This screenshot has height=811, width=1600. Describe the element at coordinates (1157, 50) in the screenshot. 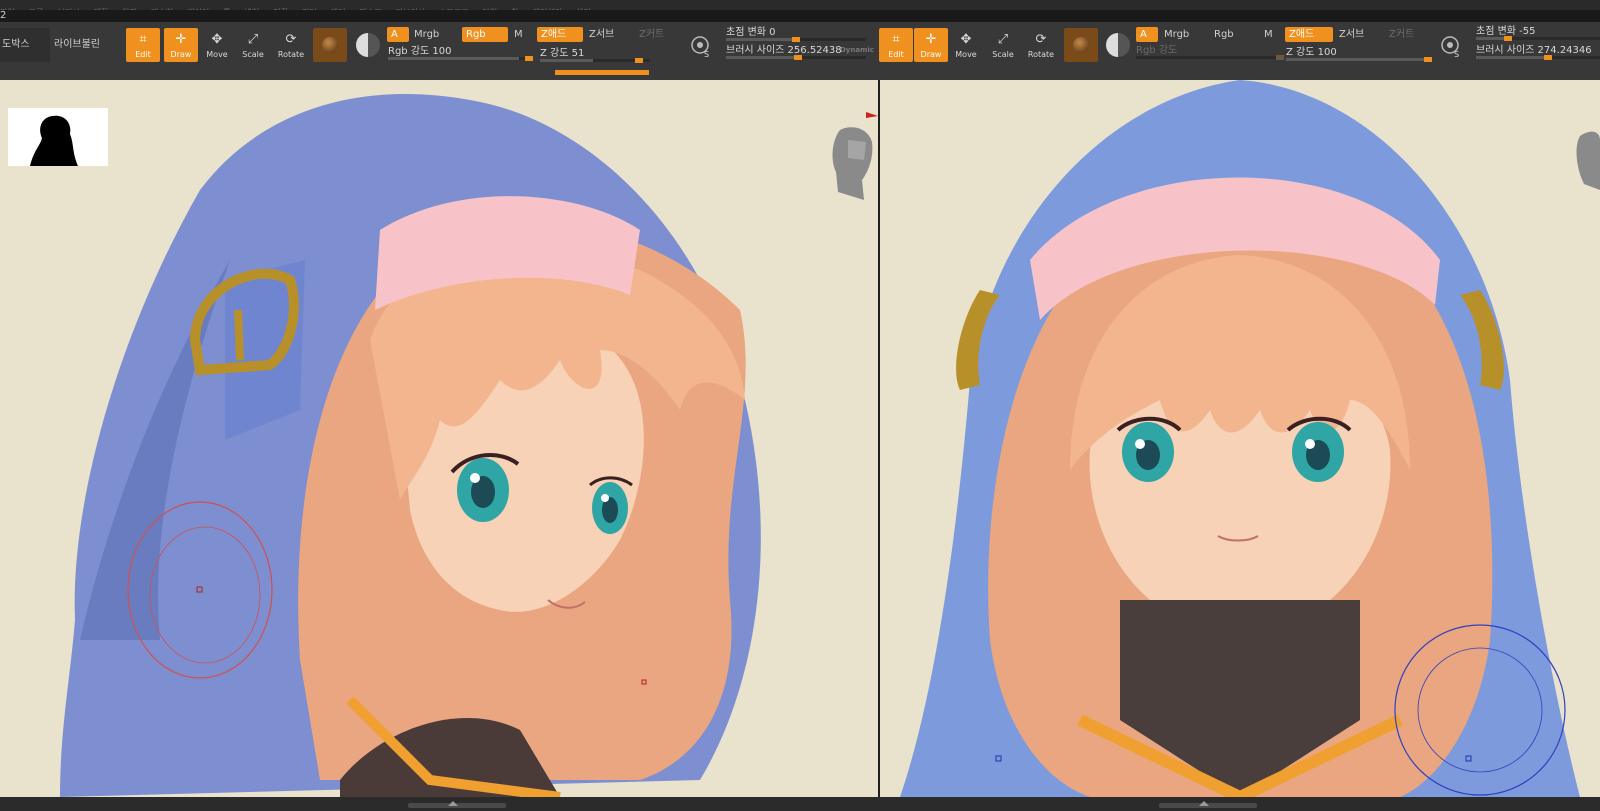

I see `slider-label: Rgb 강도` at that location.